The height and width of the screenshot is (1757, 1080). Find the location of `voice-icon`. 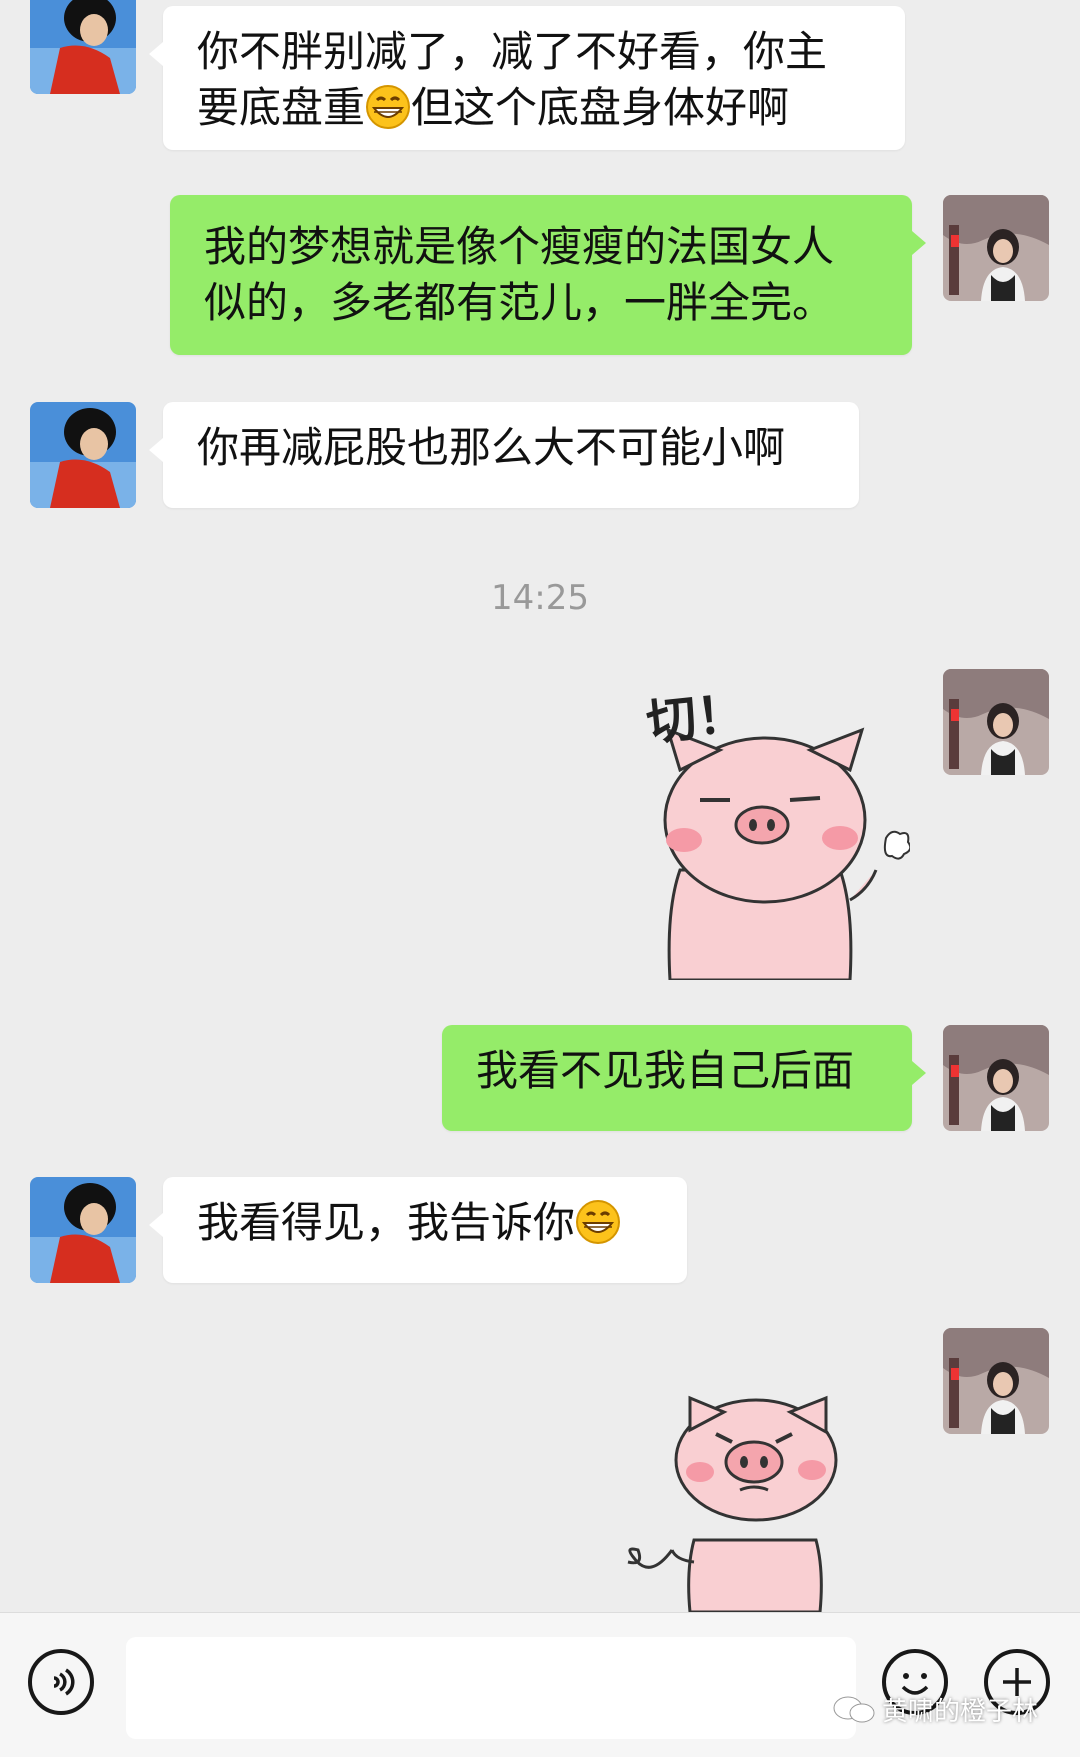

voice-icon is located at coordinates (61, 1682).